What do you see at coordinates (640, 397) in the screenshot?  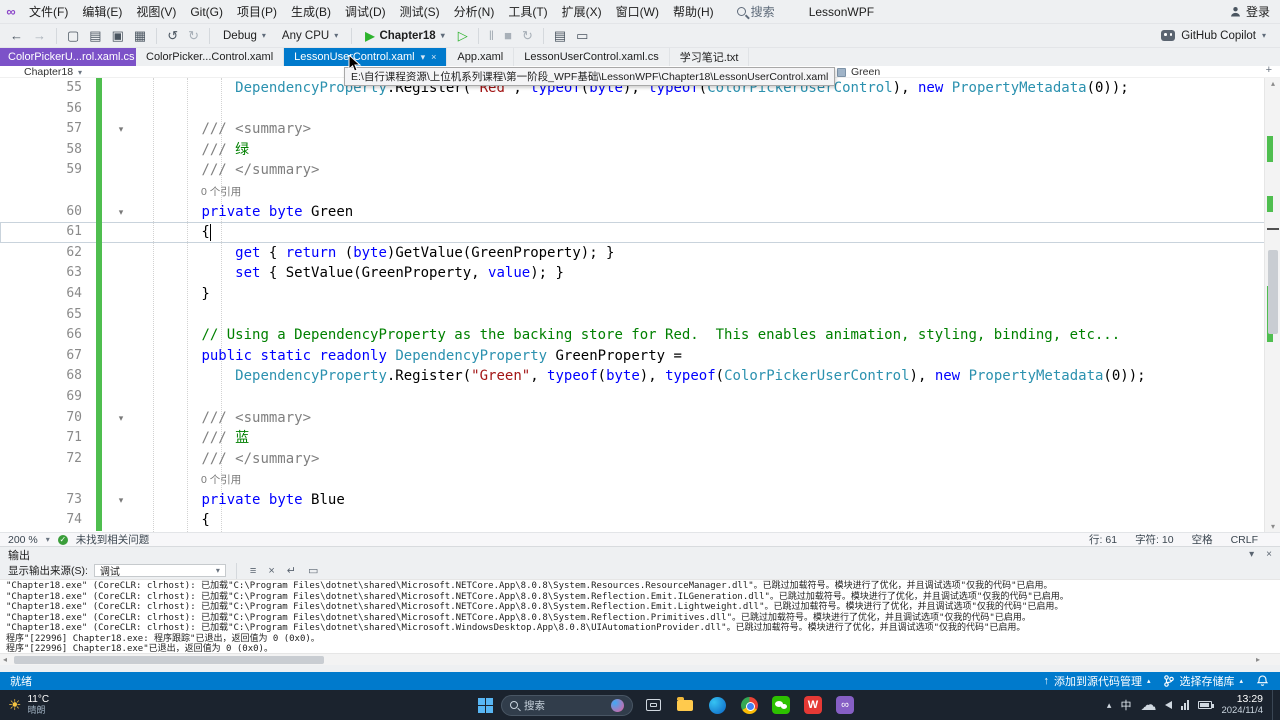 I see `code-line: 69` at bounding box center [640, 397].